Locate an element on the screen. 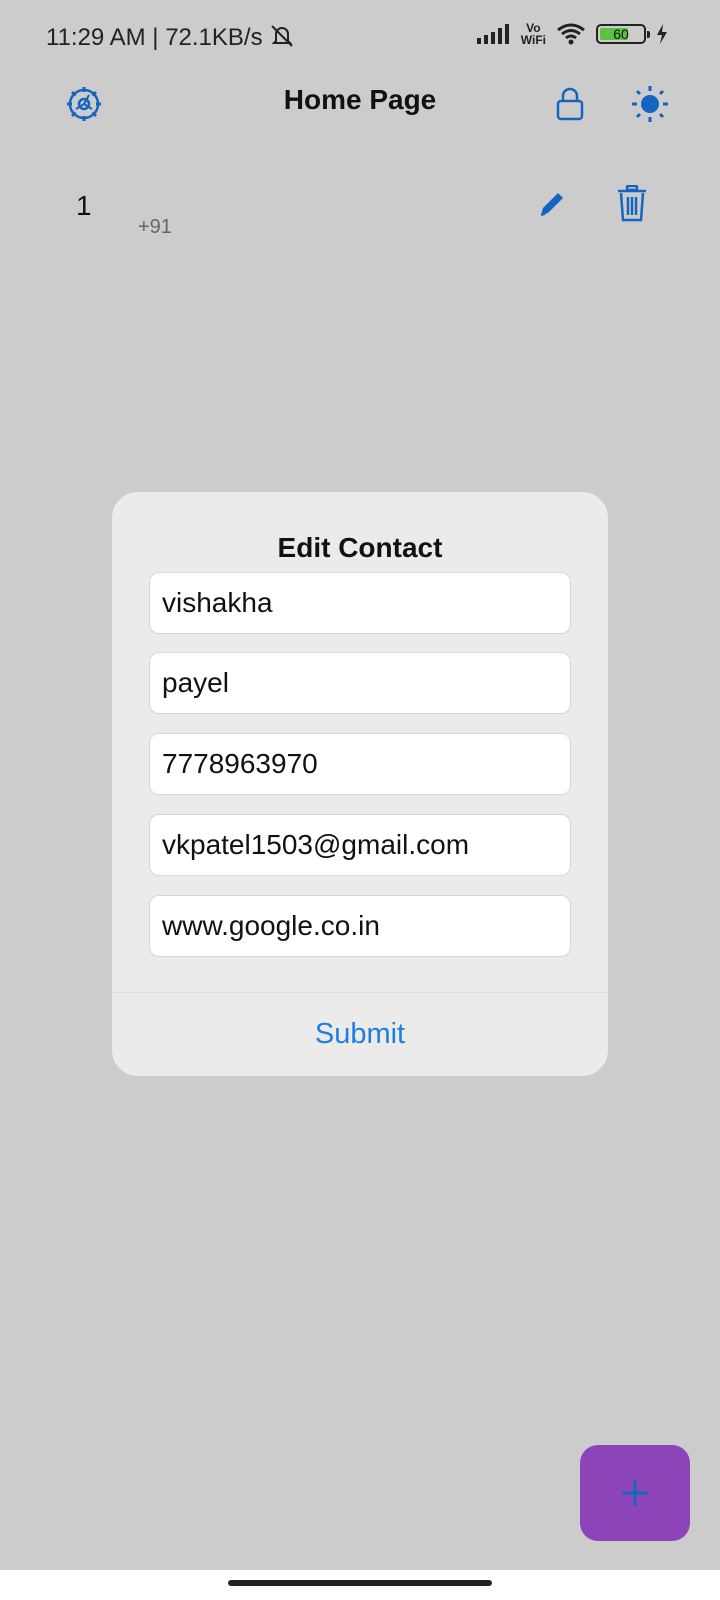  wifi-icon is located at coordinates (571, 34).